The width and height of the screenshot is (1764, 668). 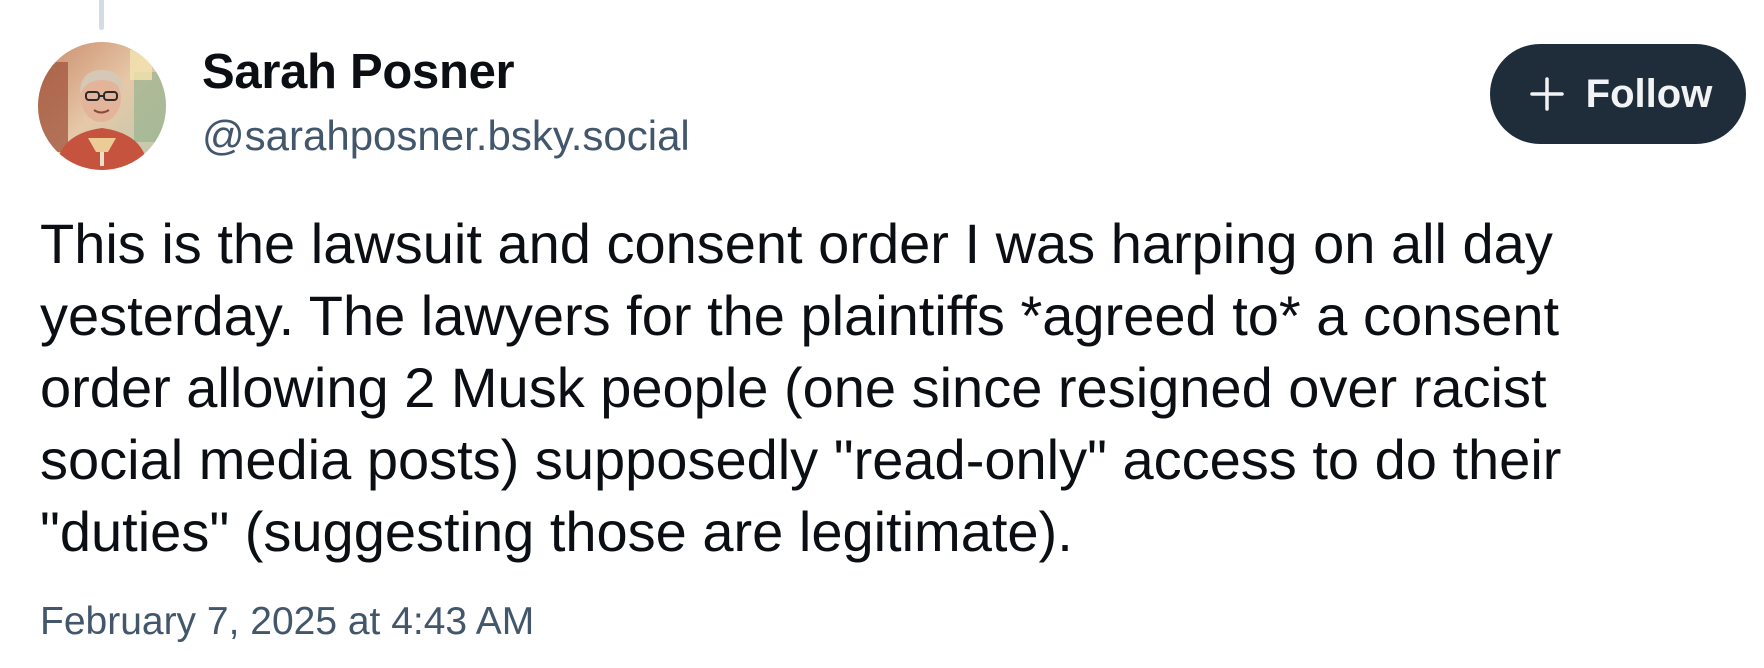 I want to click on follow-button-label: Follow, so click(x=1649, y=93).